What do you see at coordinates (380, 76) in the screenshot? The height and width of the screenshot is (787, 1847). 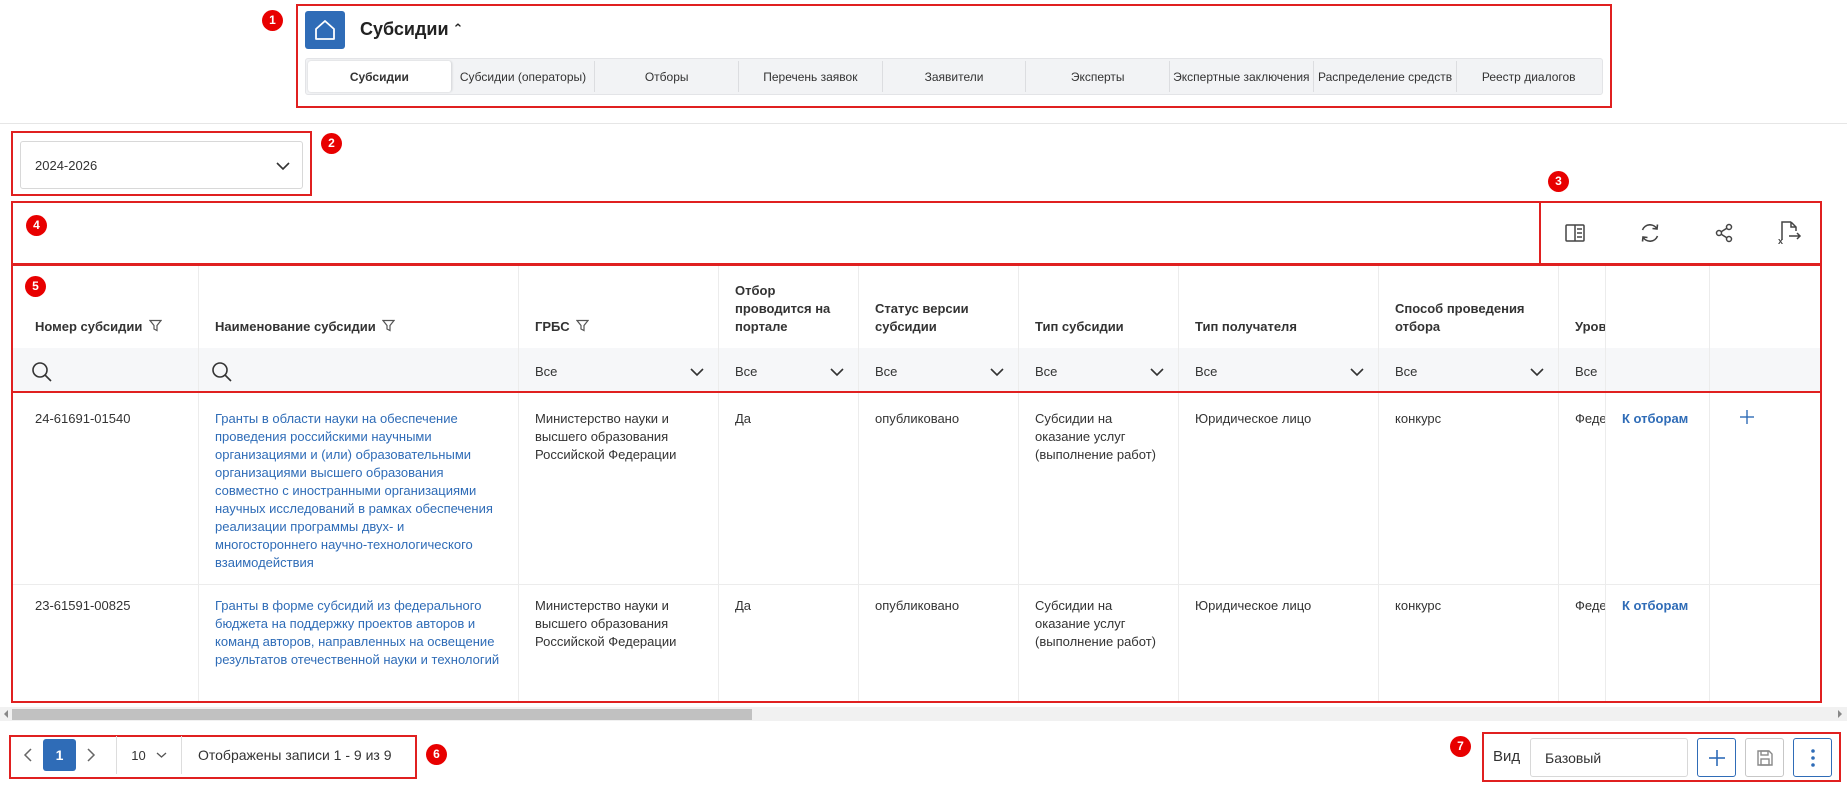 I see `tab-subsidies: Субсидии` at bounding box center [380, 76].